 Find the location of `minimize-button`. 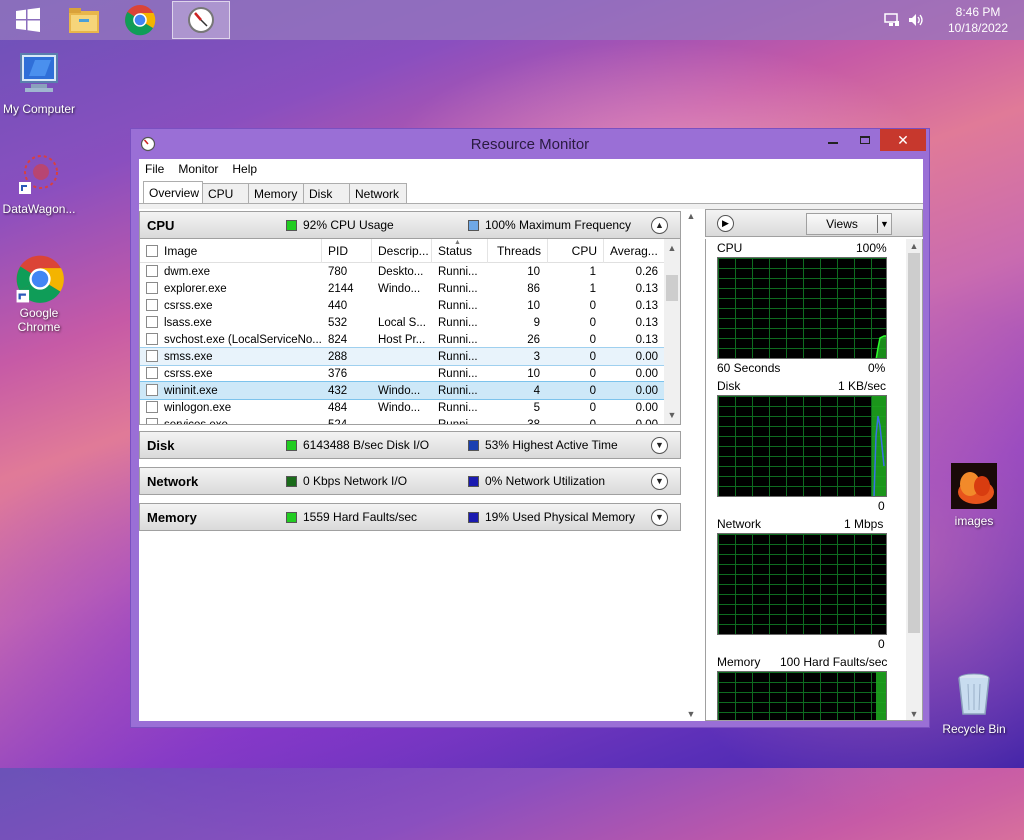

minimize-button is located at coordinates (833, 140).